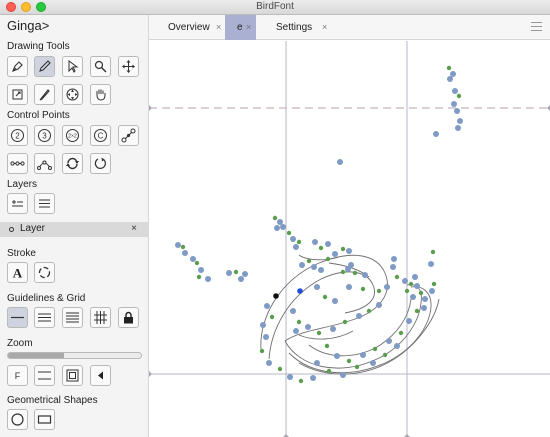 Image resolution: width=550 pixels, height=437 pixels. Describe the element at coordinates (324, 27) in the screenshot. I see `tab-settings-close: ×` at that location.